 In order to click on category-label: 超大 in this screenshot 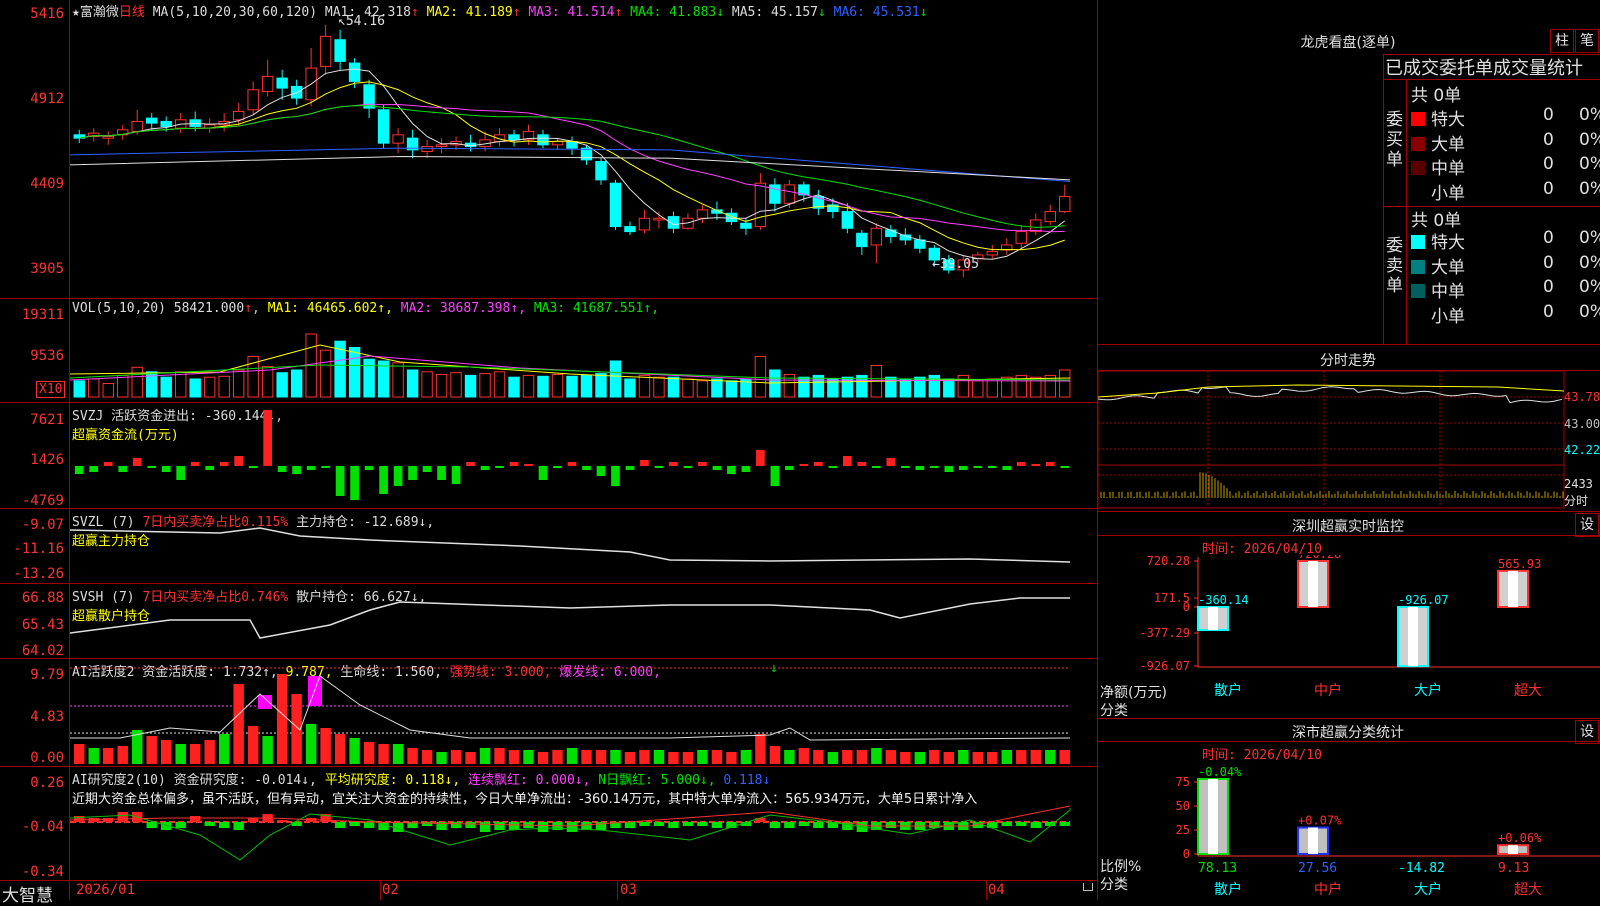, I will do `click(1528, 890)`.